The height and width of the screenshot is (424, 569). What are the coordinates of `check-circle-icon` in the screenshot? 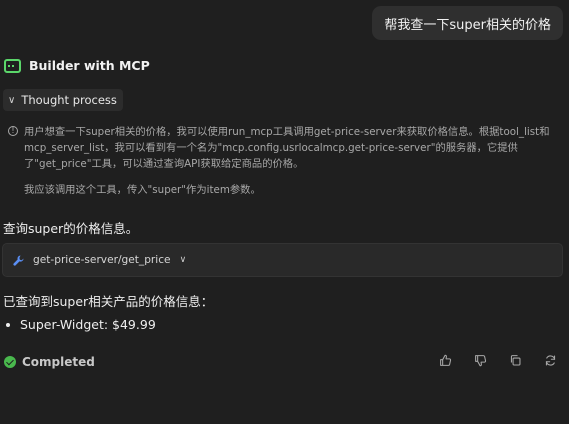 It's located at (10, 362).